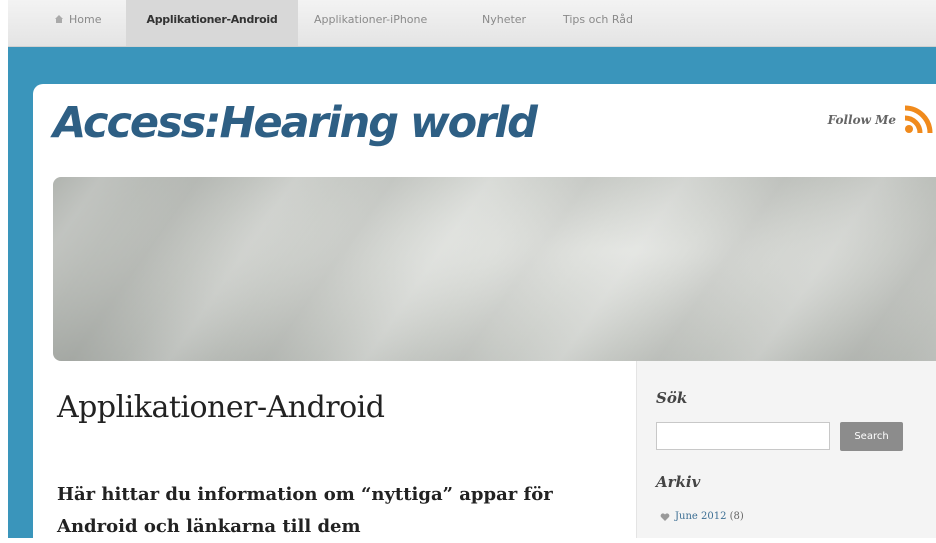 The image size is (936, 543). What do you see at coordinates (85, 19) in the screenshot?
I see `nav-item-label: Home` at bounding box center [85, 19].